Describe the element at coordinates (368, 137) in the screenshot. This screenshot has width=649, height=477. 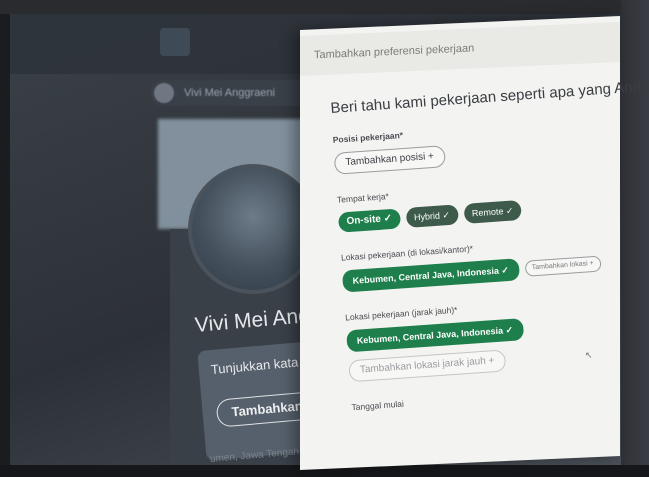
I see `job-position-label: Posisi pekerjaan*` at that location.